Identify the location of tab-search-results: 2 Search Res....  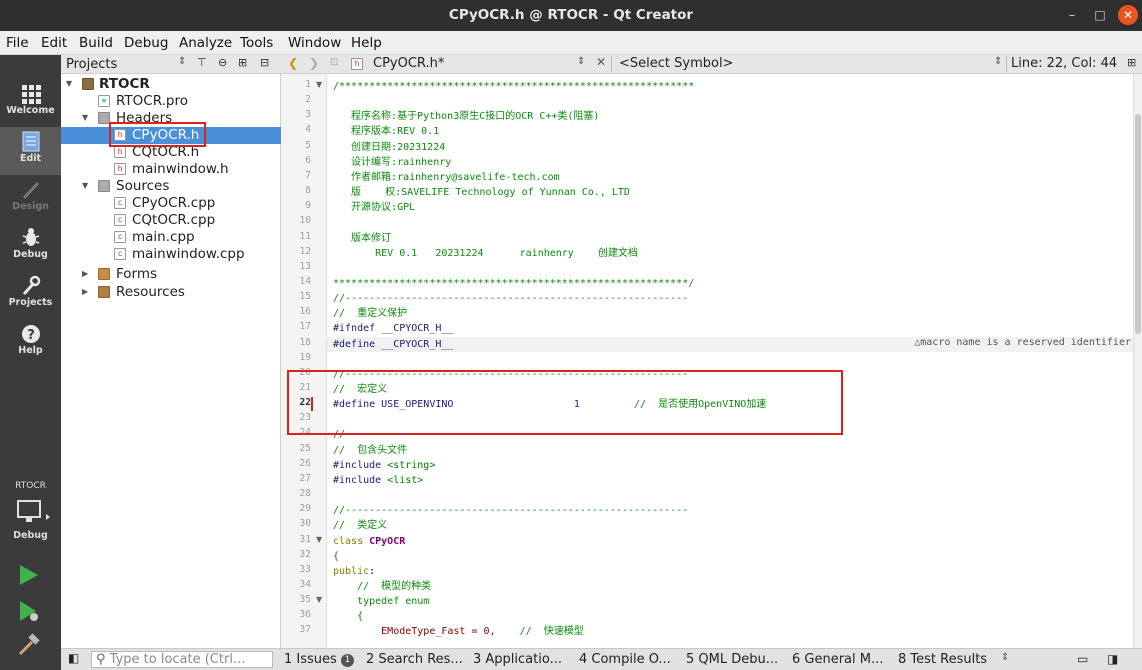
(414, 659).